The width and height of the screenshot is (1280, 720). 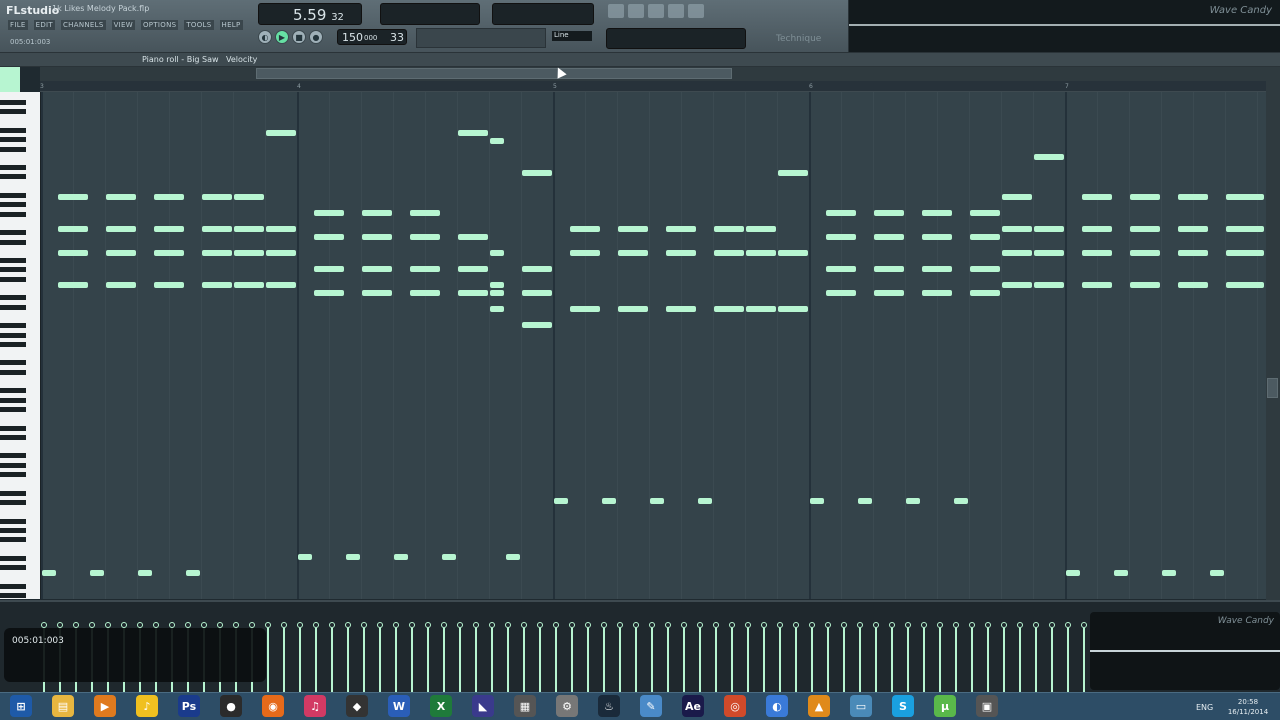 I want to click on unity-icon: ◆, so click(x=357, y=706).